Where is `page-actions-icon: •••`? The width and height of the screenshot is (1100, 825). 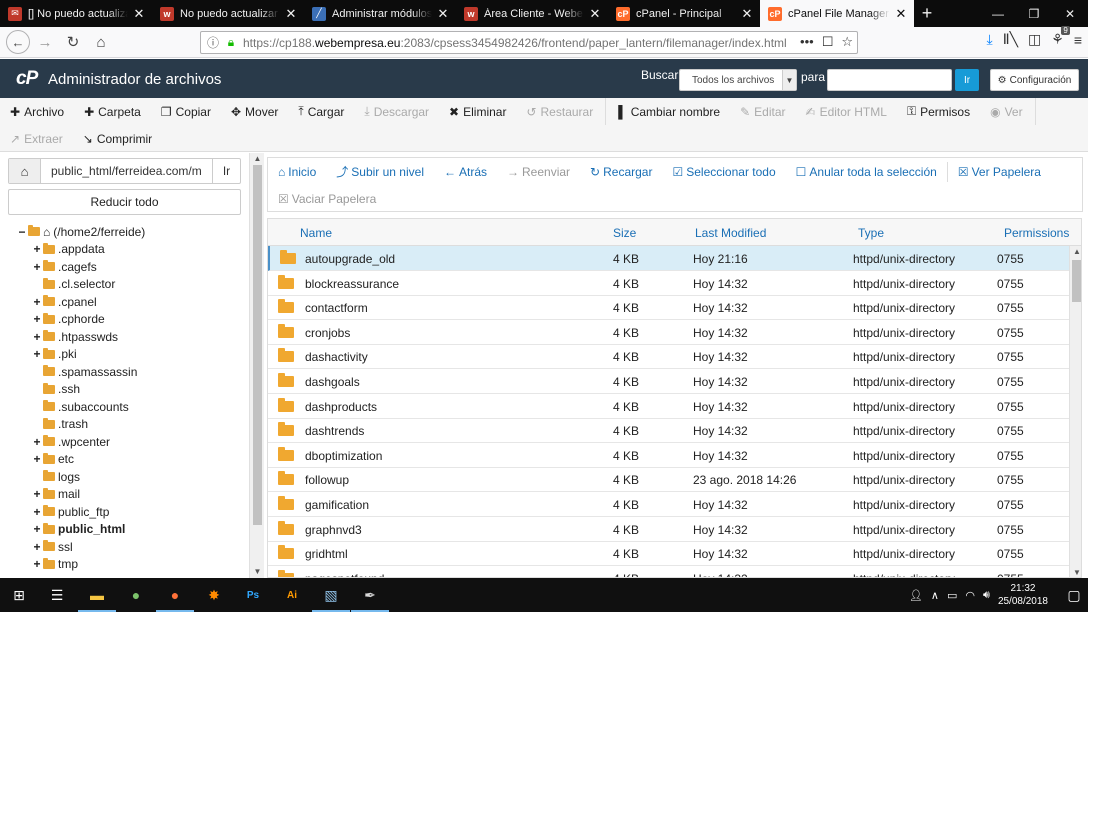 page-actions-icon: ••• is located at coordinates (807, 42).